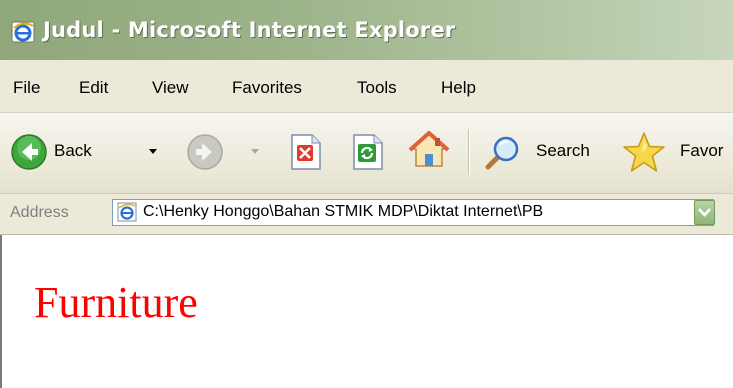 The width and height of the screenshot is (733, 388). Describe the element at coordinates (677, 151) in the screenshot. I see `favorites-button: Favor` at that location.